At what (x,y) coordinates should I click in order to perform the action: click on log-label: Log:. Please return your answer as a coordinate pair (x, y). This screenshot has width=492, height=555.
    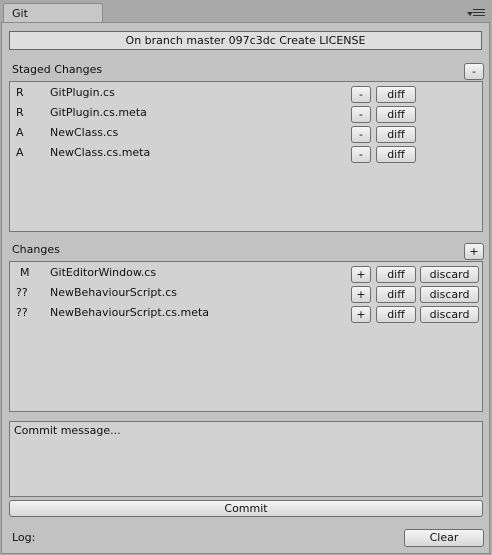
    Looking at the image, I should click on (24, 537).